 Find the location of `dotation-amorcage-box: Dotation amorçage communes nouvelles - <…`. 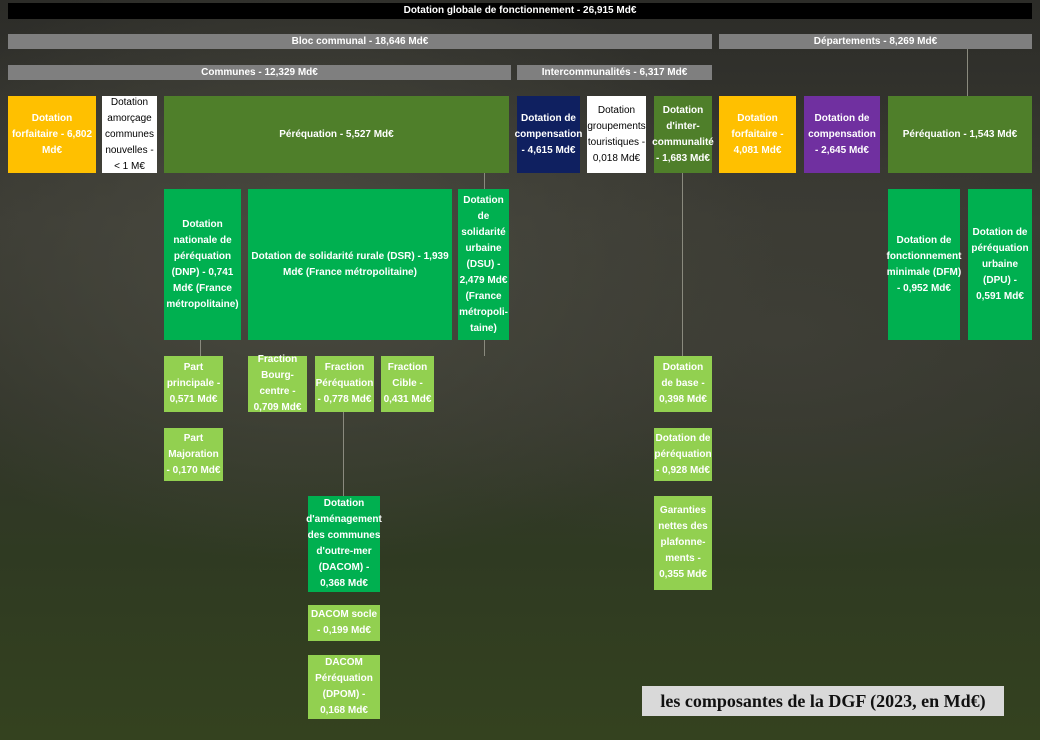

dotation-amorcage-box: Dotation amorçage communes nouvelles - <… is located at coordinates (129, 134).